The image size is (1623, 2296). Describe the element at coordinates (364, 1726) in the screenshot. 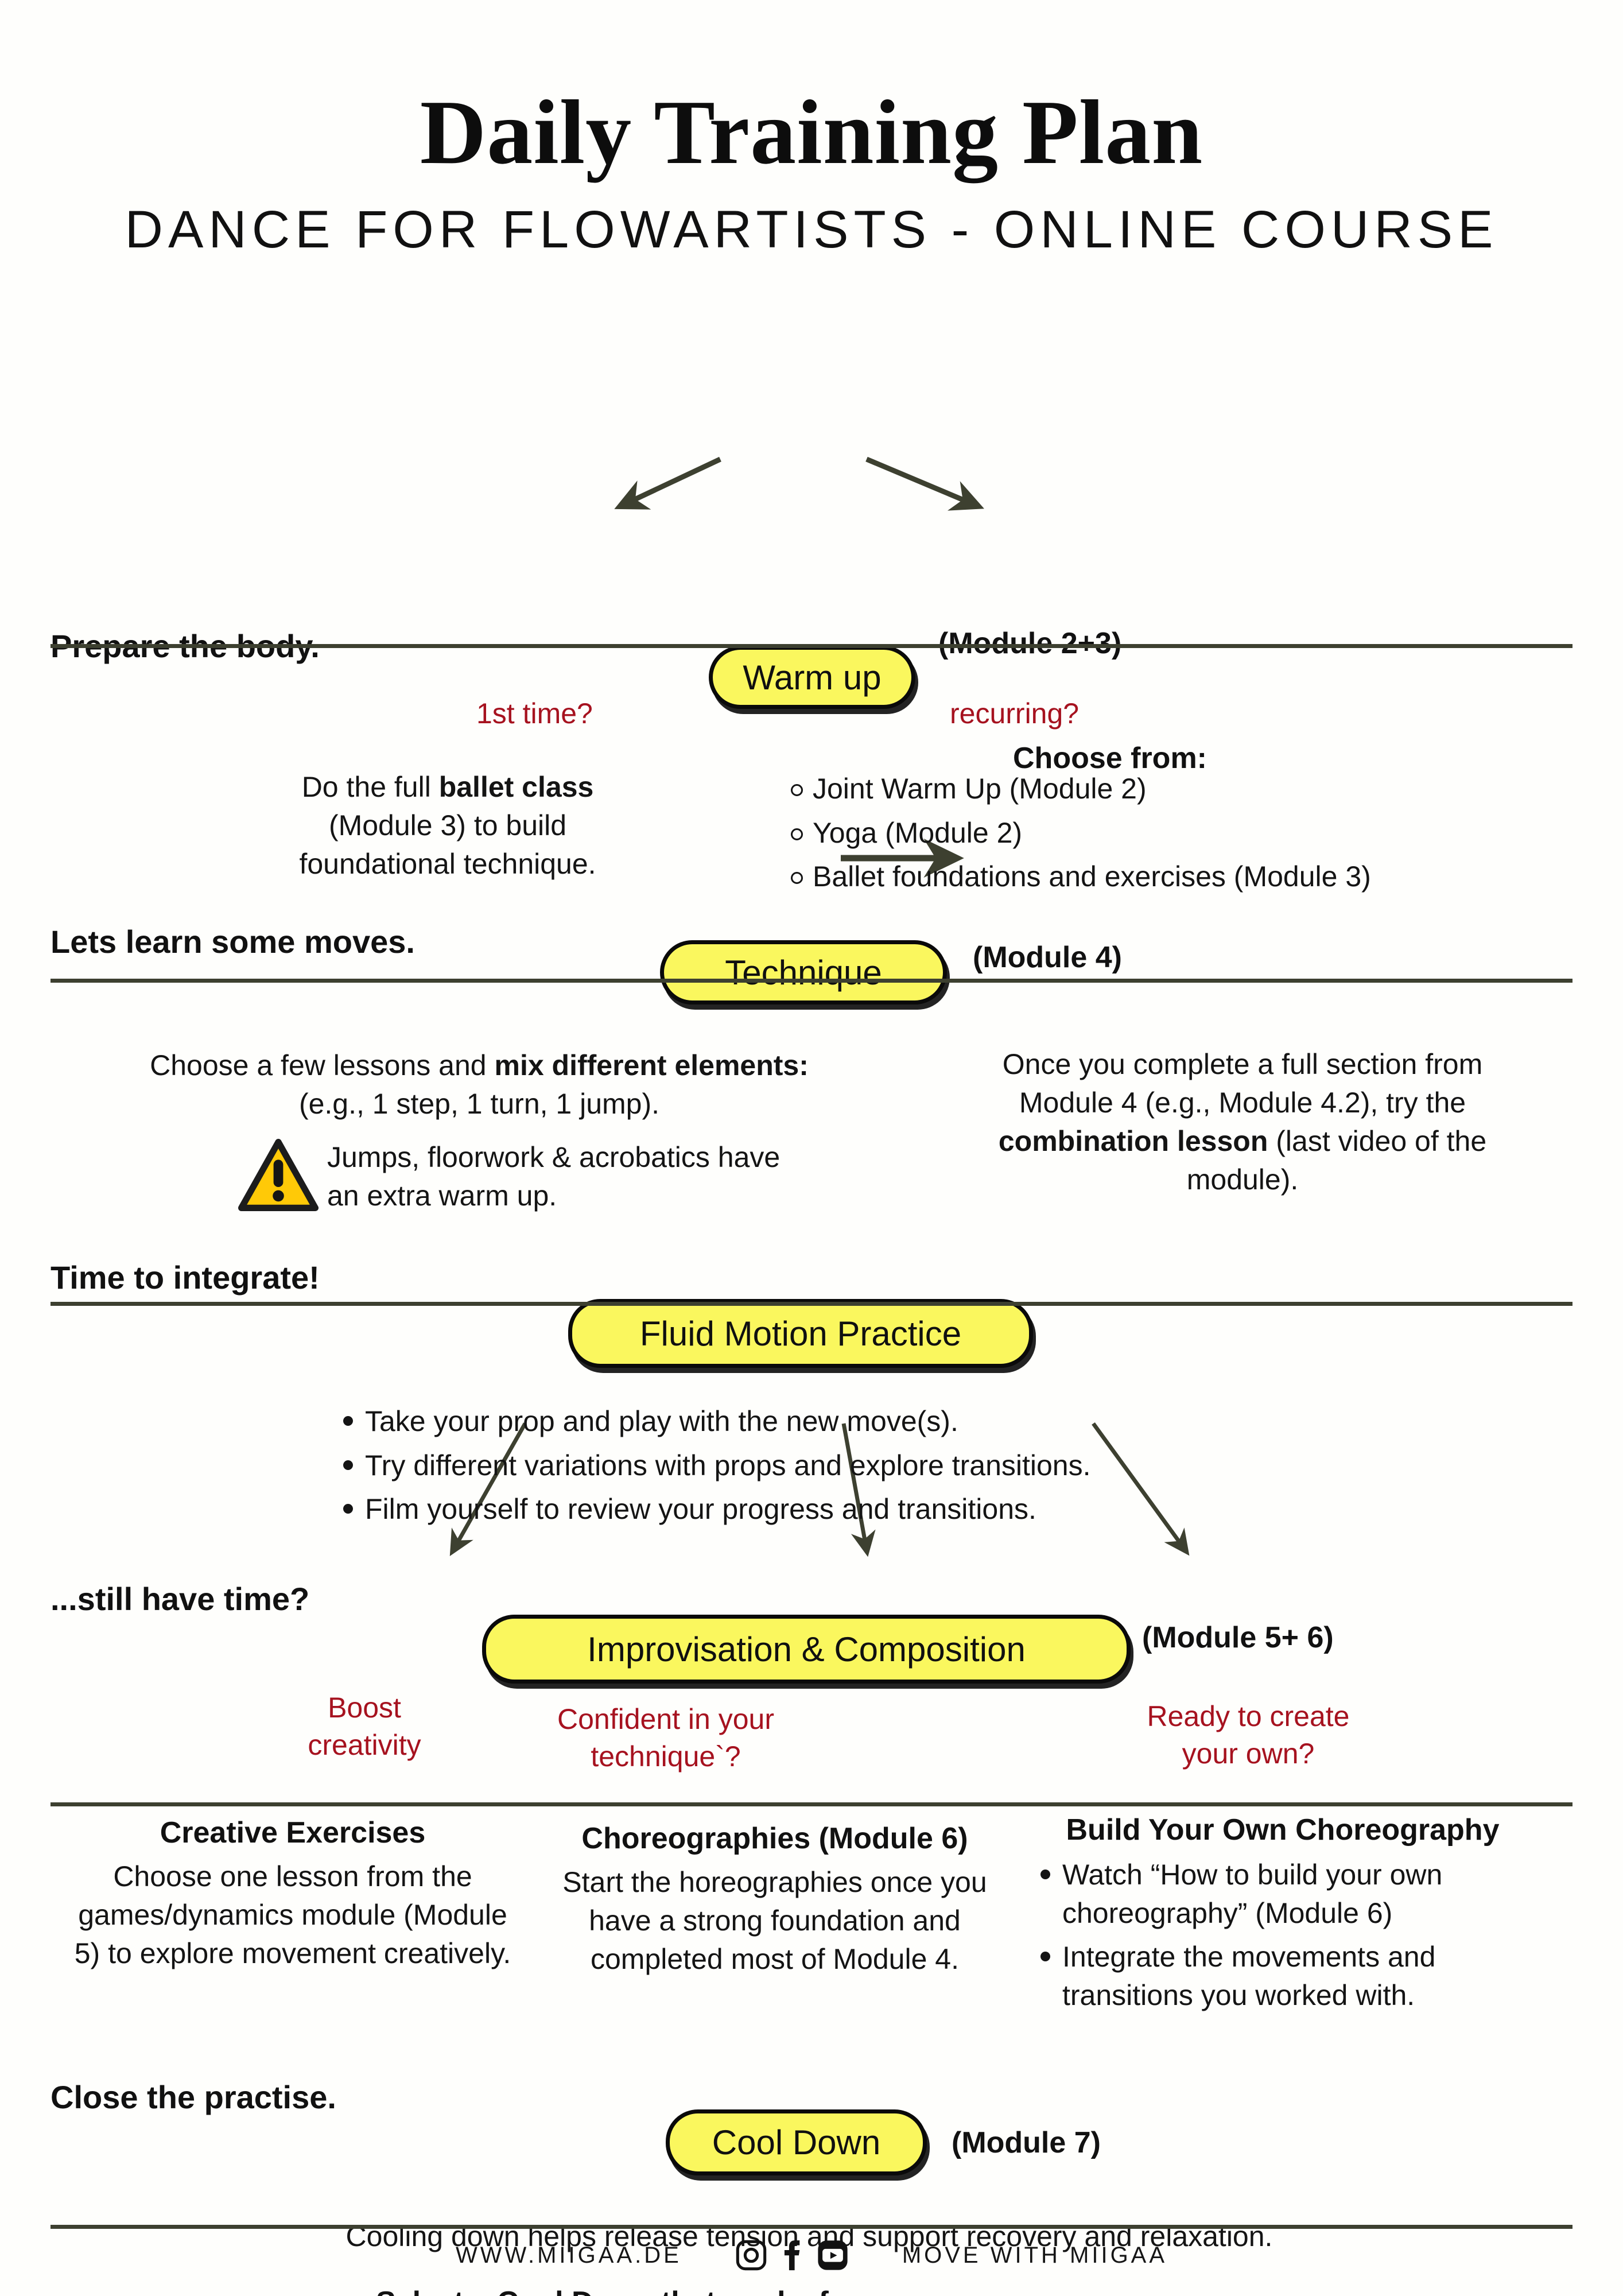

I see `branch-label-boost-creativity: Boost creativity` at that location.